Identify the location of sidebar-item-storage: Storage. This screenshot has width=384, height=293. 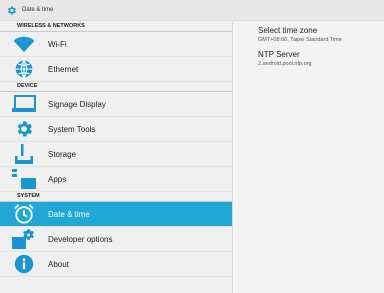
(116, 154).